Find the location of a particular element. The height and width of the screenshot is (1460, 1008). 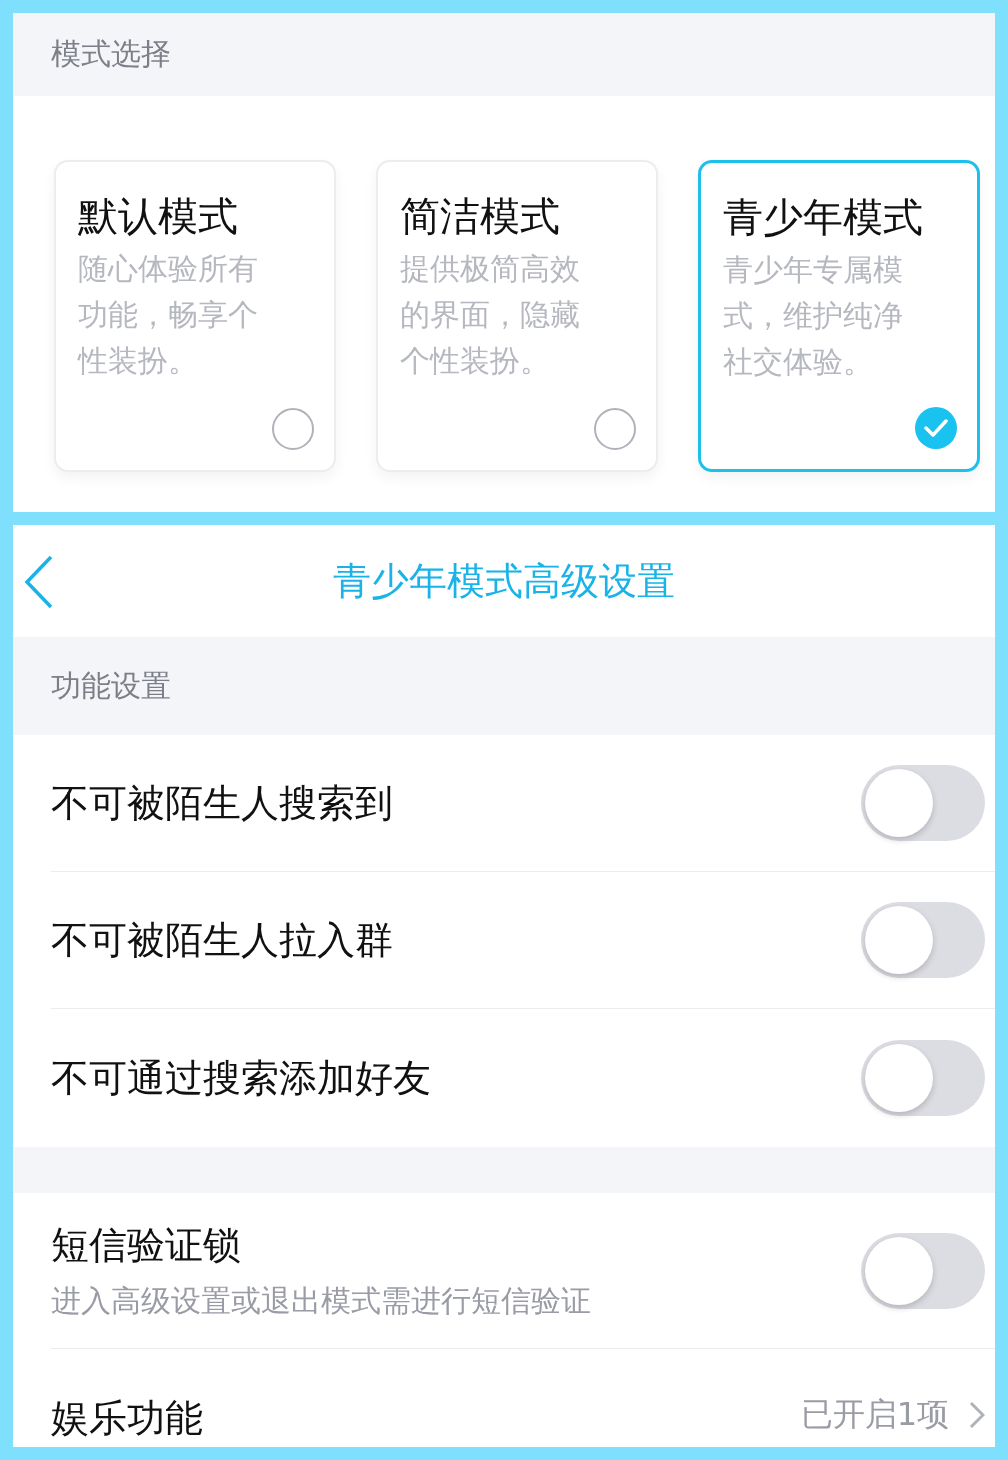

mode-card: 青少年模式 青少年专属模式，维护纯净社交体验。 is located at coordinates (839, 316).